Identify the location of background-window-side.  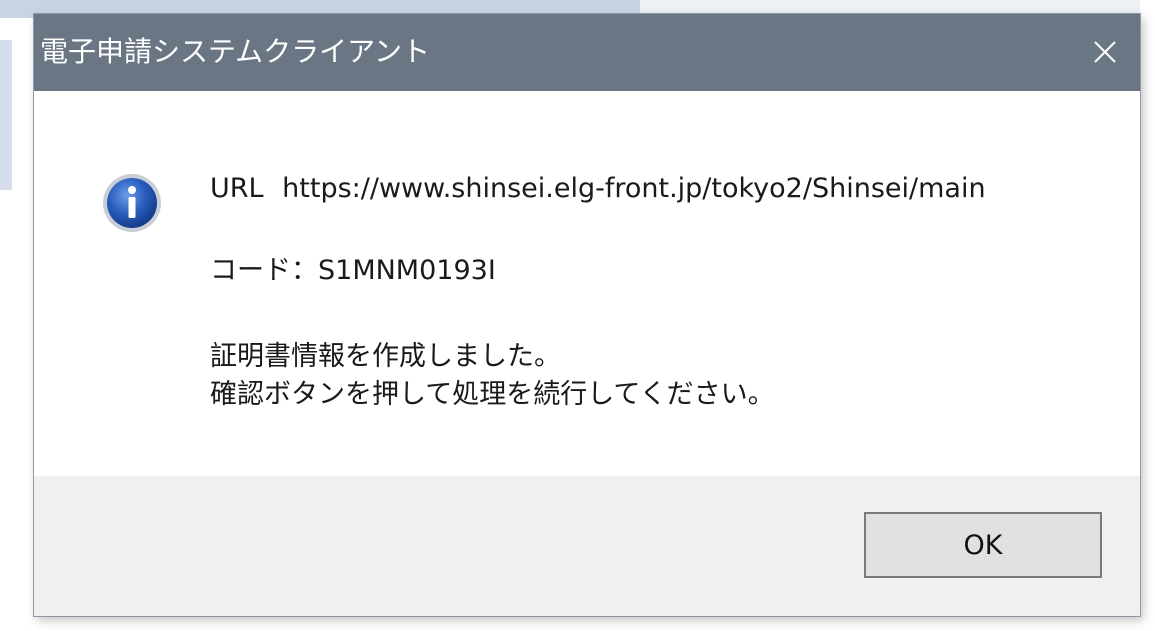
(6, 115).